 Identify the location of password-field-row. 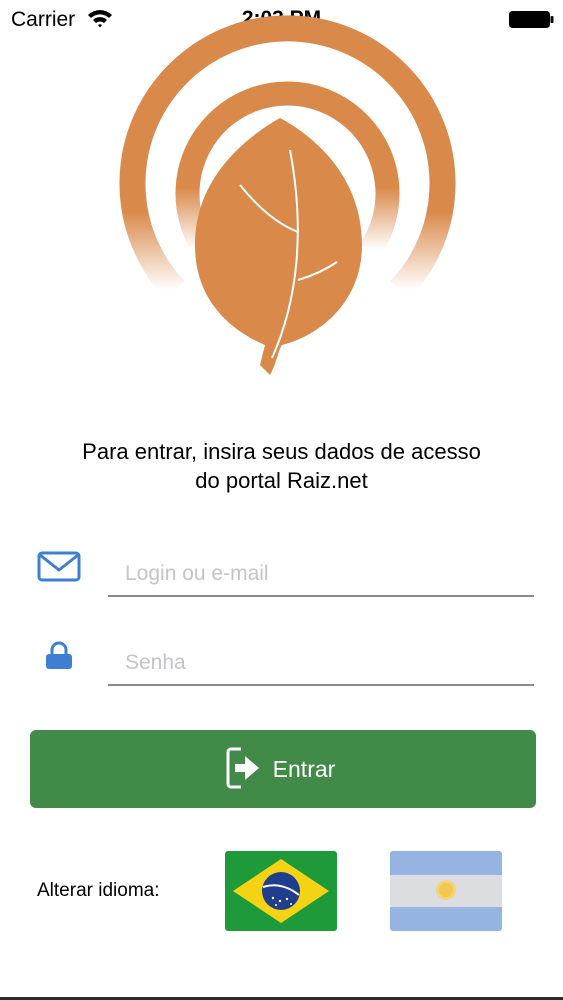
(281, 670).